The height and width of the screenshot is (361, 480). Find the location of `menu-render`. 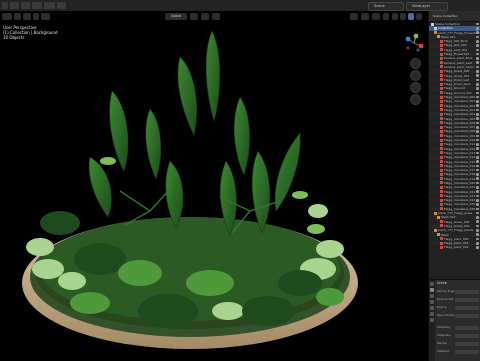

menu-render is located at coordinates (37, 5).